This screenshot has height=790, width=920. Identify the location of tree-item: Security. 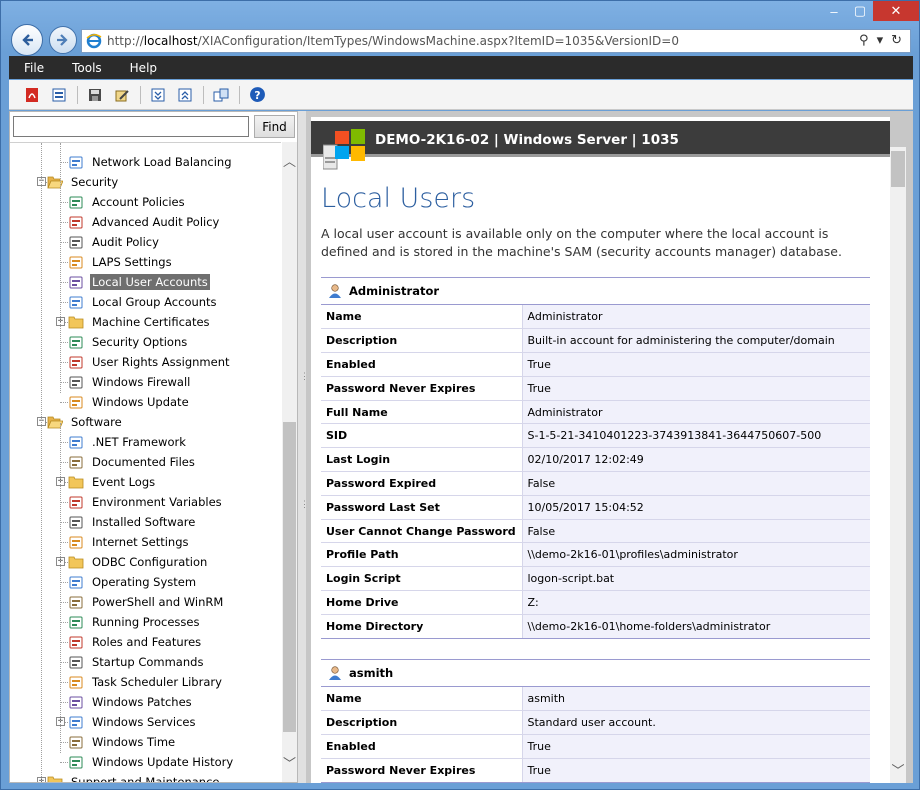
(83, 182).